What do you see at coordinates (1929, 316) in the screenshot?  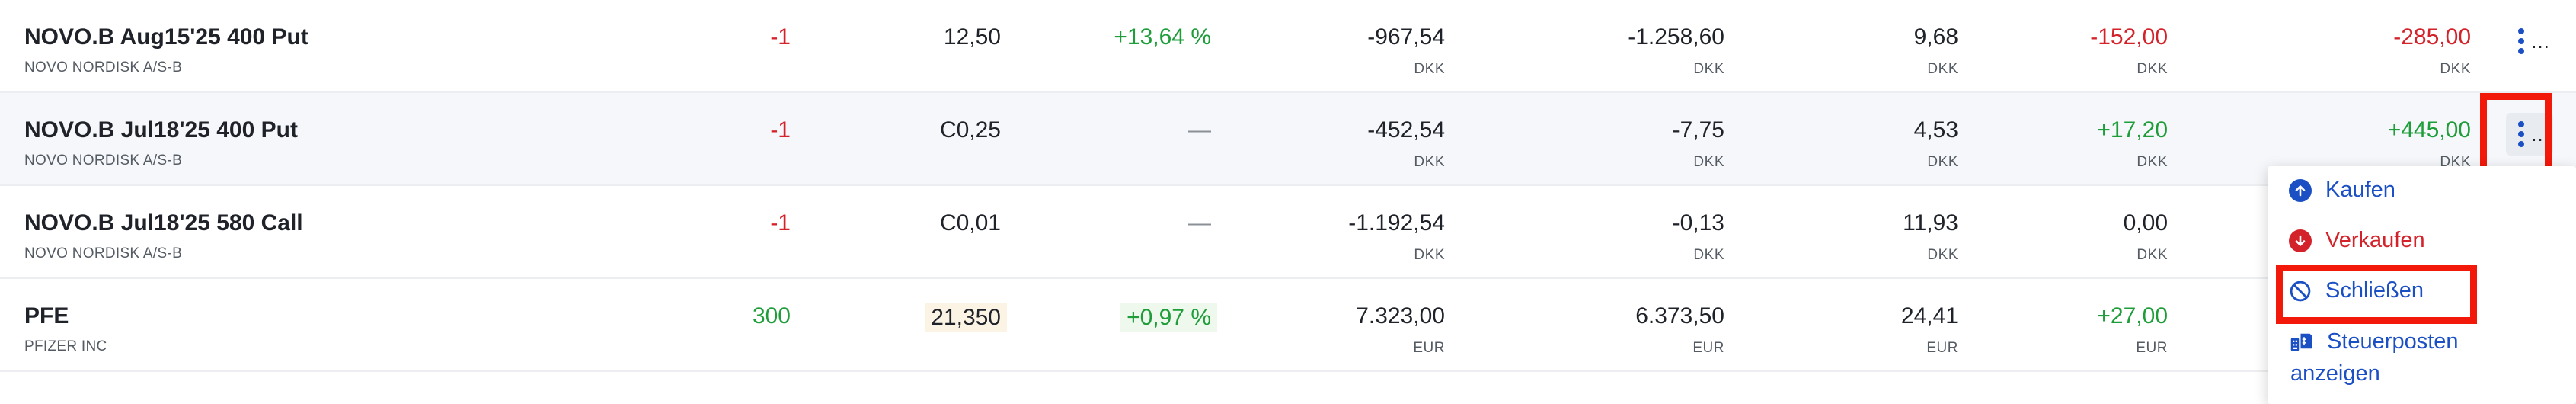 I see `daily-value: 24,41` at bounding box center [1929, 316].